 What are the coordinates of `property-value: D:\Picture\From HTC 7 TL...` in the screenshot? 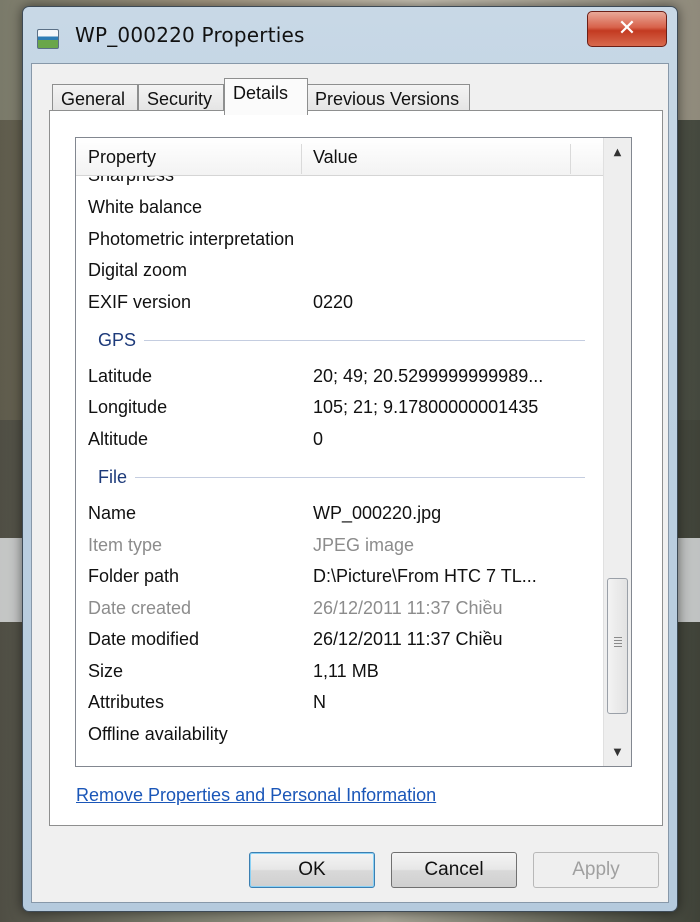 It's located at (425, 576).